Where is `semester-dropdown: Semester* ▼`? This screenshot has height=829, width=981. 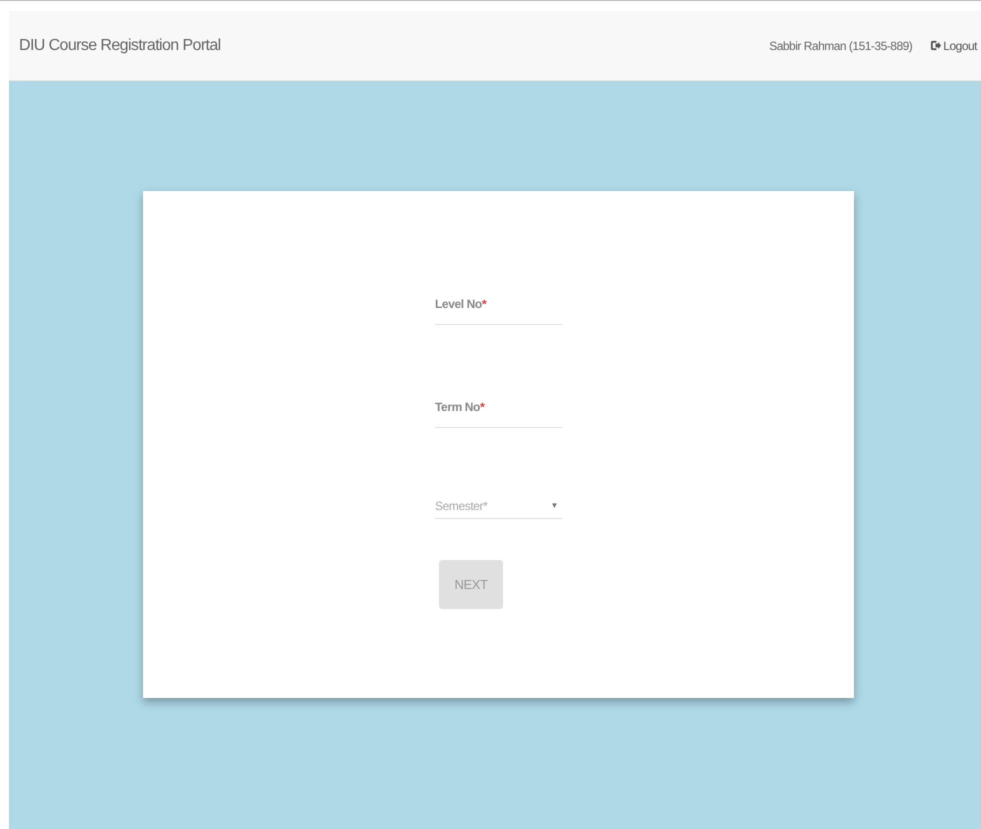 semester-dropdown: Semester* ▼ is located at coordinates (498, 506).